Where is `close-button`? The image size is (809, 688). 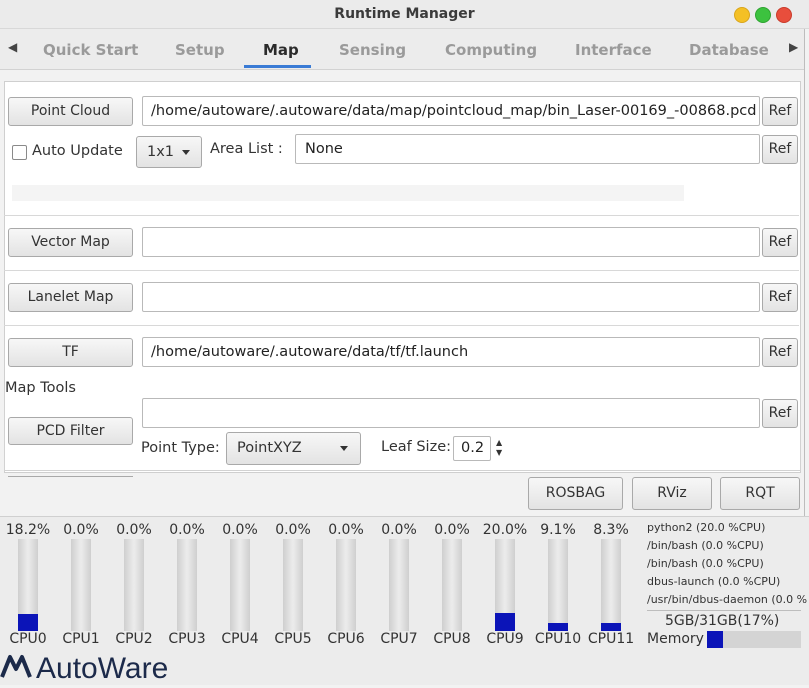
close-button is located at coordinates (784, 15).